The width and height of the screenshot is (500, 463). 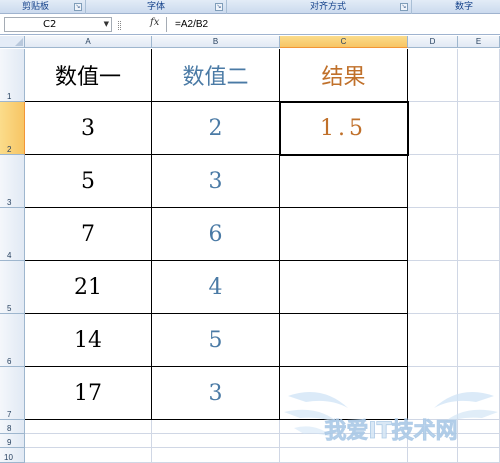 What do you see at coordinates (433, 340) in the screenshot?
I see `cell-d6` at bounding box center [433, 340].